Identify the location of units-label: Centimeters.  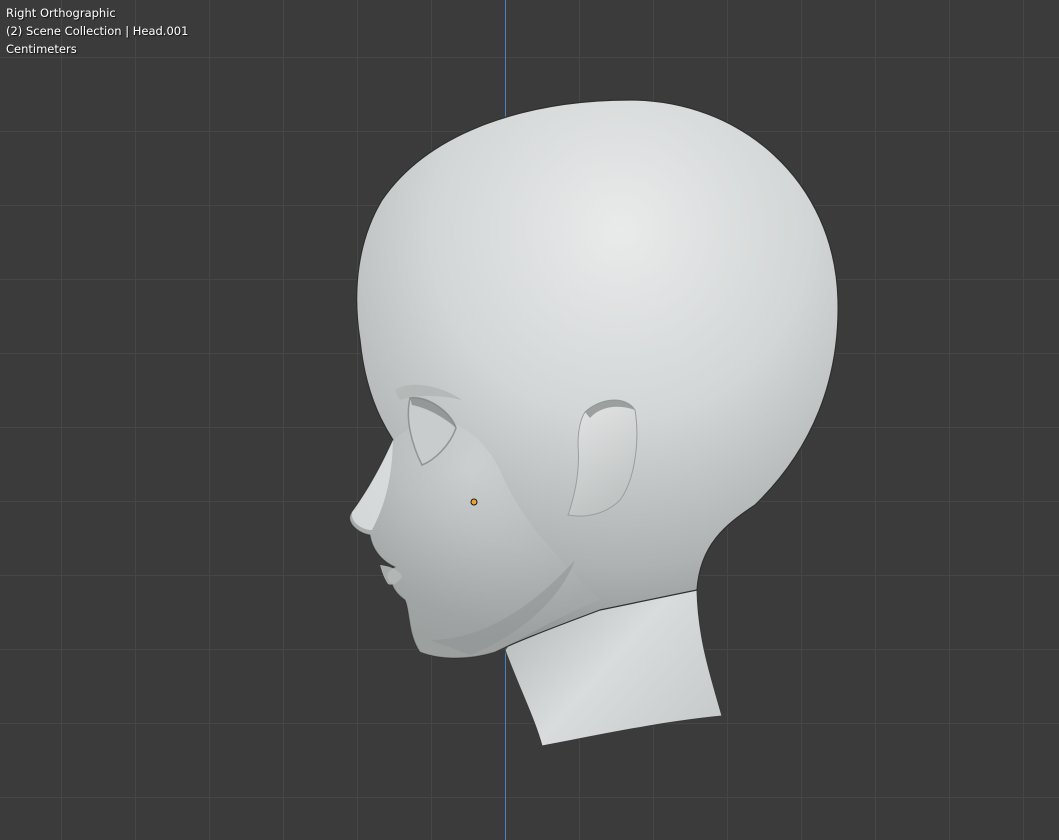
(41, 49).